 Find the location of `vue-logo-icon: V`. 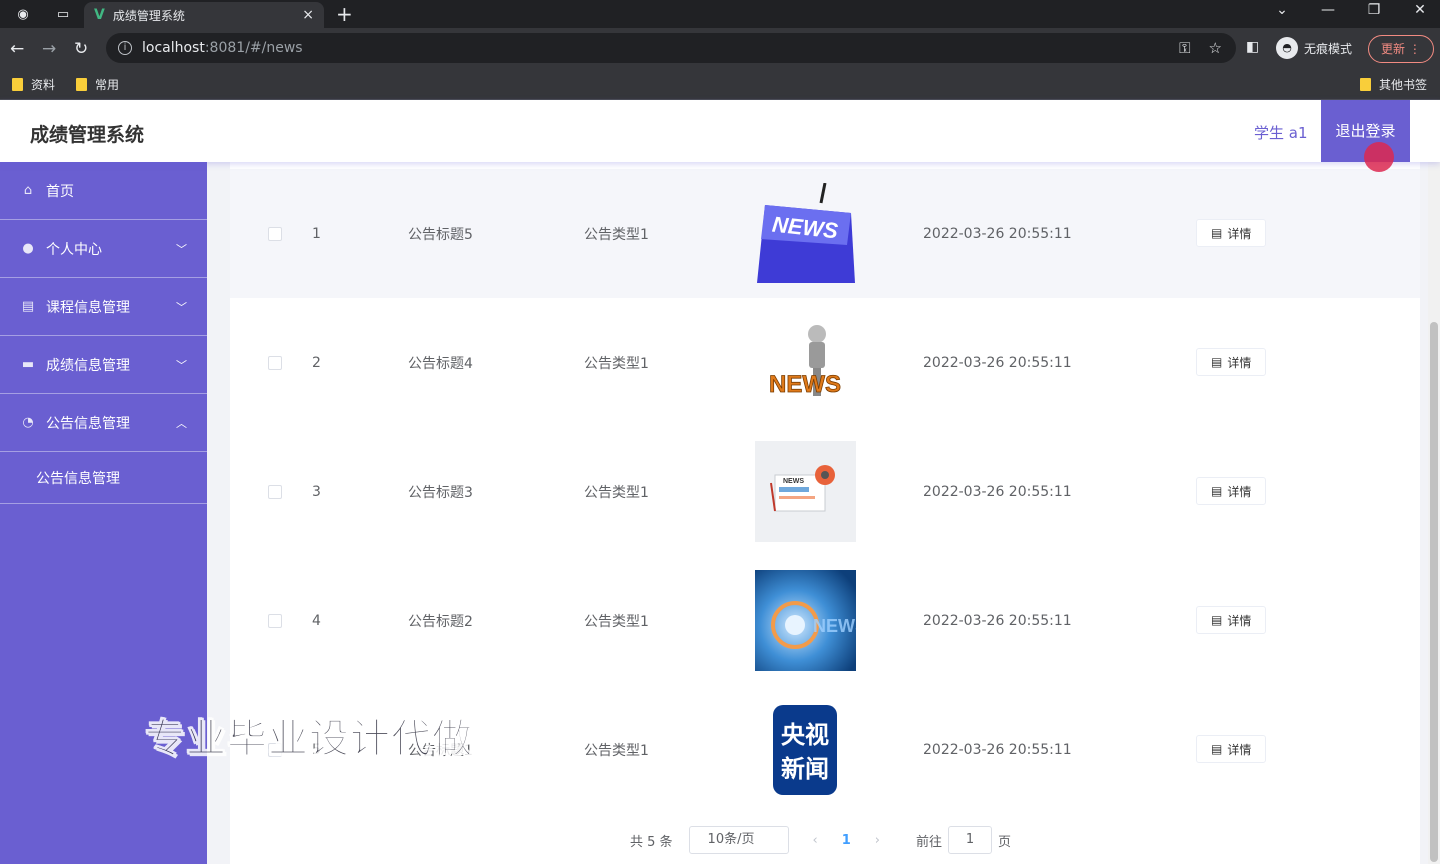

vue-logo-icon: V is located at coordinates (99, 15).